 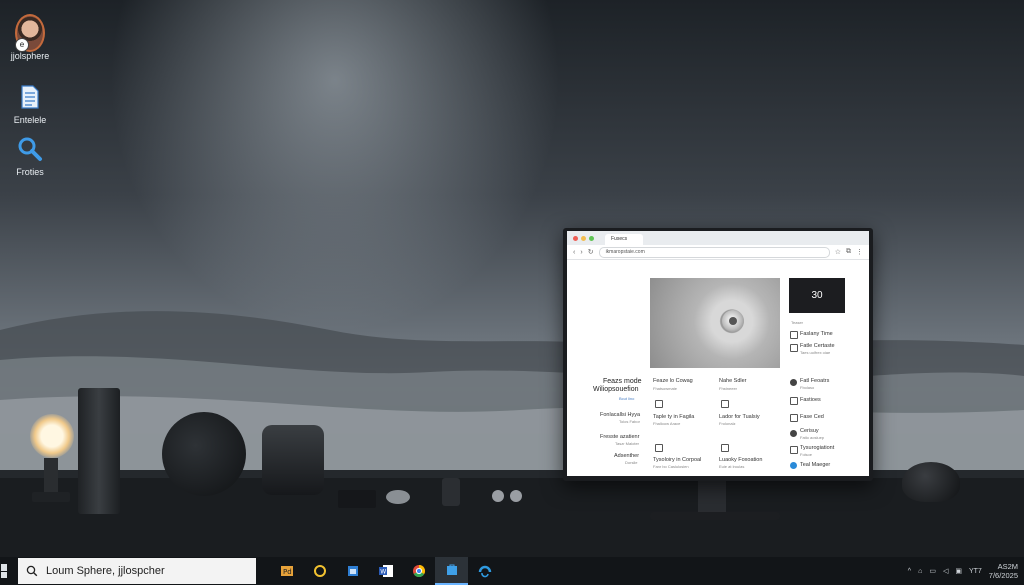 What do you see at coordinates (677, 460) in the screenshot?
I see `col1-item-title: Tysoloiry in Corpoal` at bounding box center [677, 460].